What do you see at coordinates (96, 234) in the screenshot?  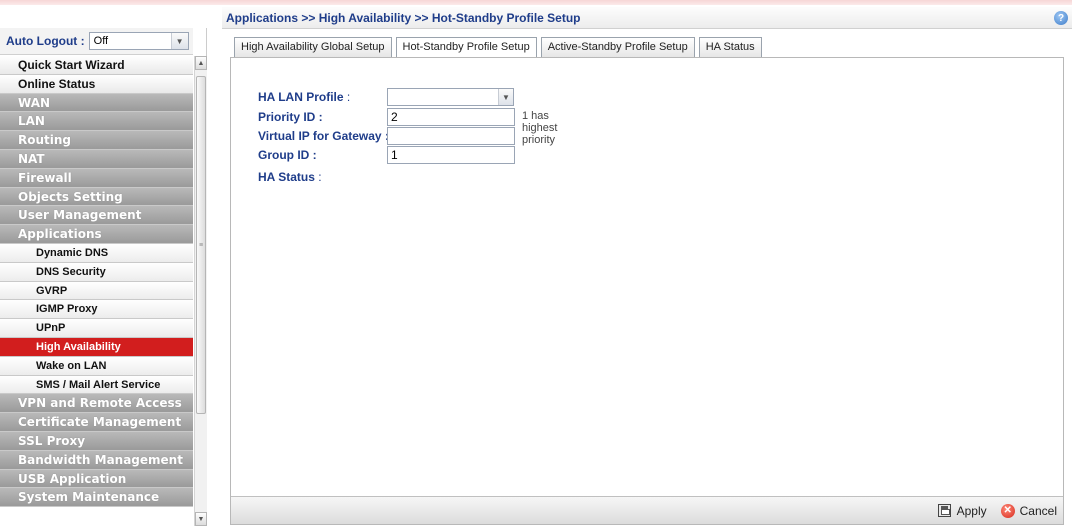 I see `sidebar-item-applications: Applications` at bounding box center [96, 234].